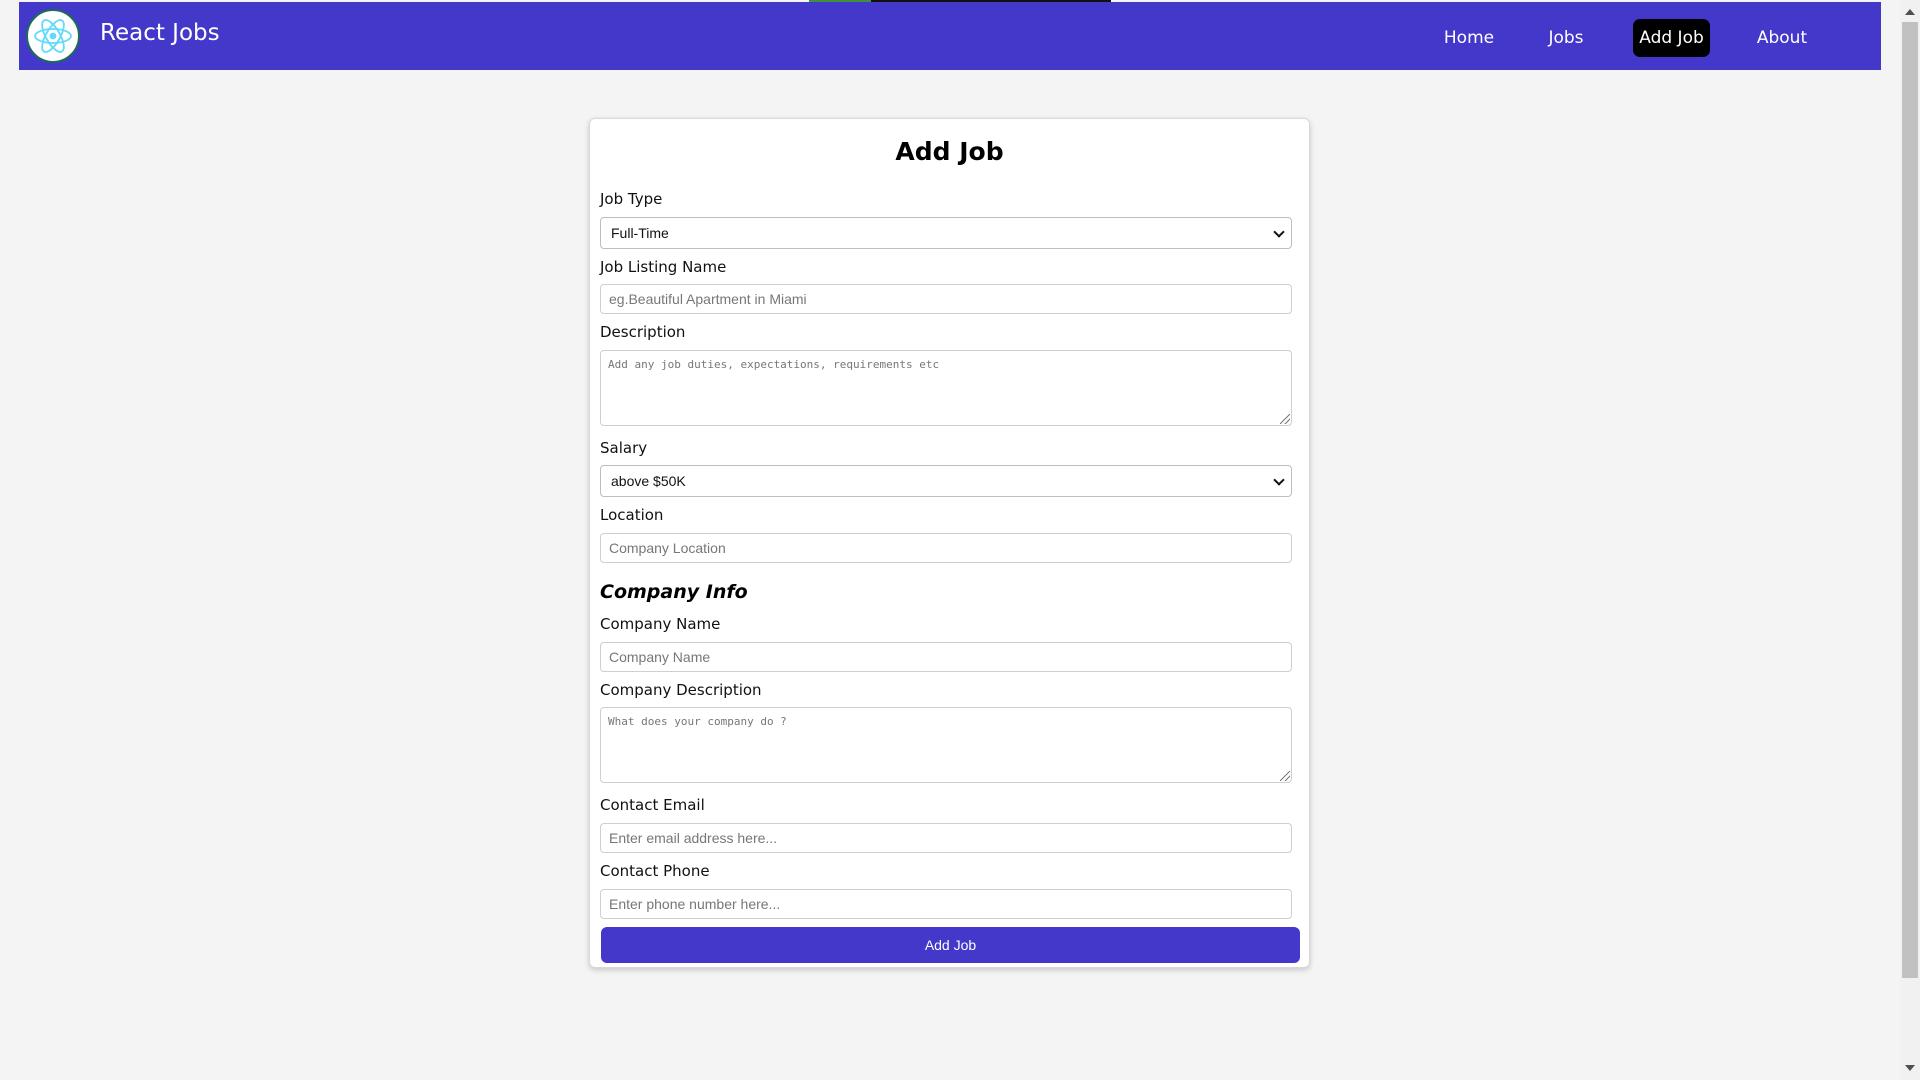 The width and height of the screenshot is (1920, 1080). I want to click on description-textarea, so click(946, 388).